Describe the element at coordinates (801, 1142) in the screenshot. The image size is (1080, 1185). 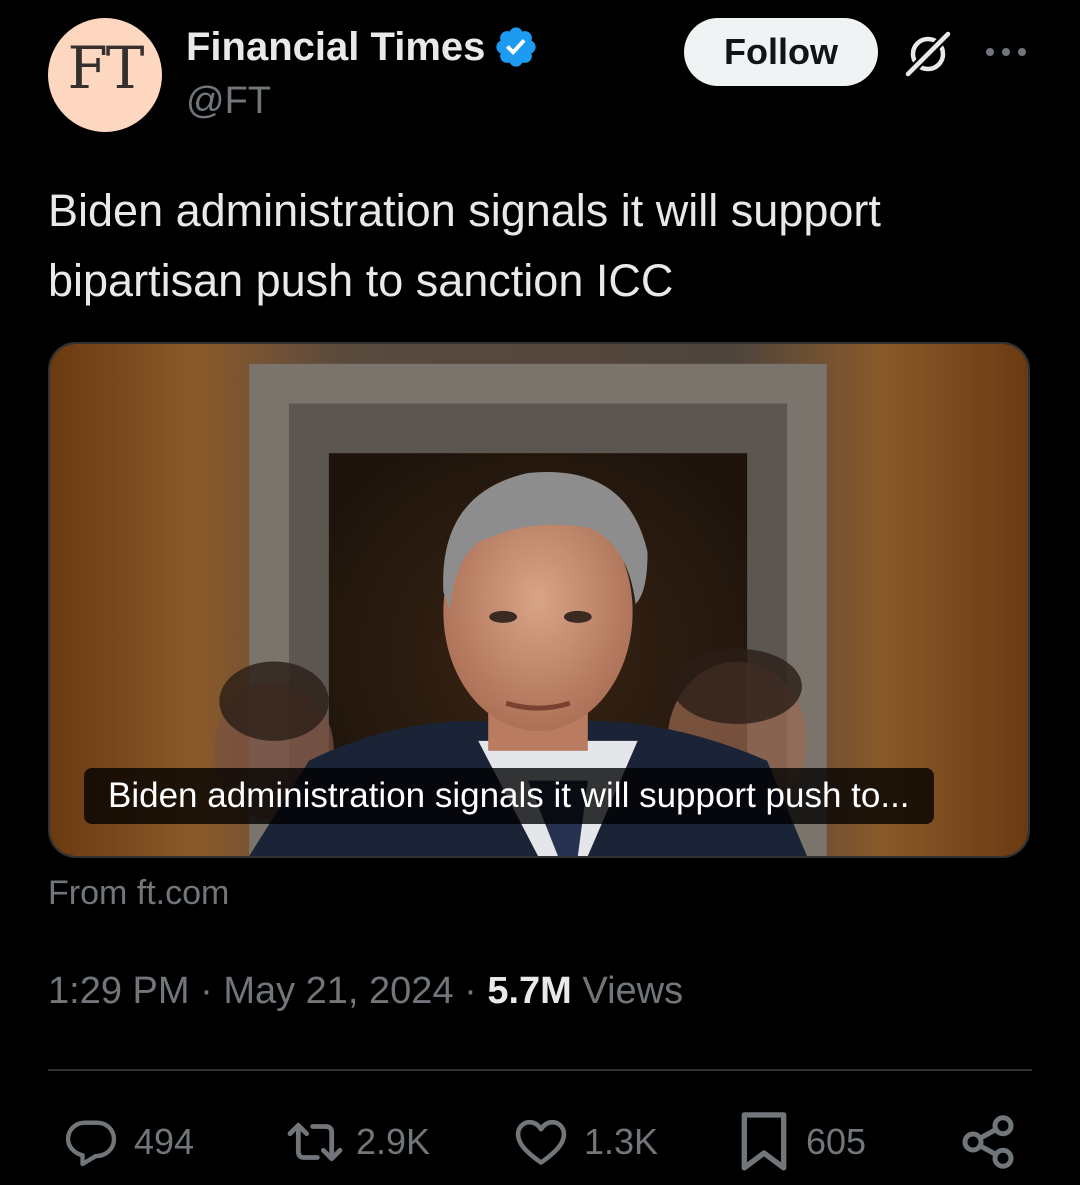
I see `bookmark-button: 605` at that location.